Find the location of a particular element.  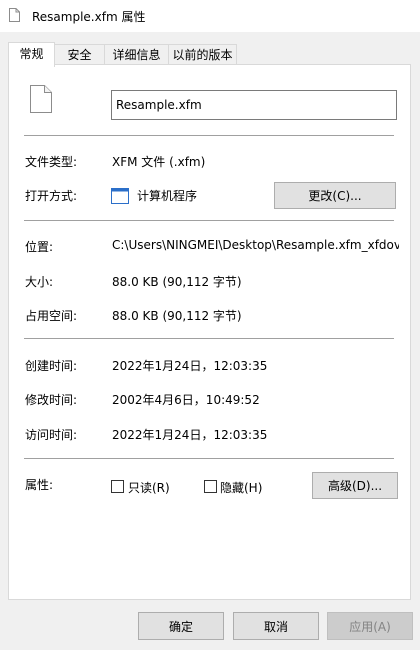

attributes-label: 属性: is located at coordinates (39, 485).